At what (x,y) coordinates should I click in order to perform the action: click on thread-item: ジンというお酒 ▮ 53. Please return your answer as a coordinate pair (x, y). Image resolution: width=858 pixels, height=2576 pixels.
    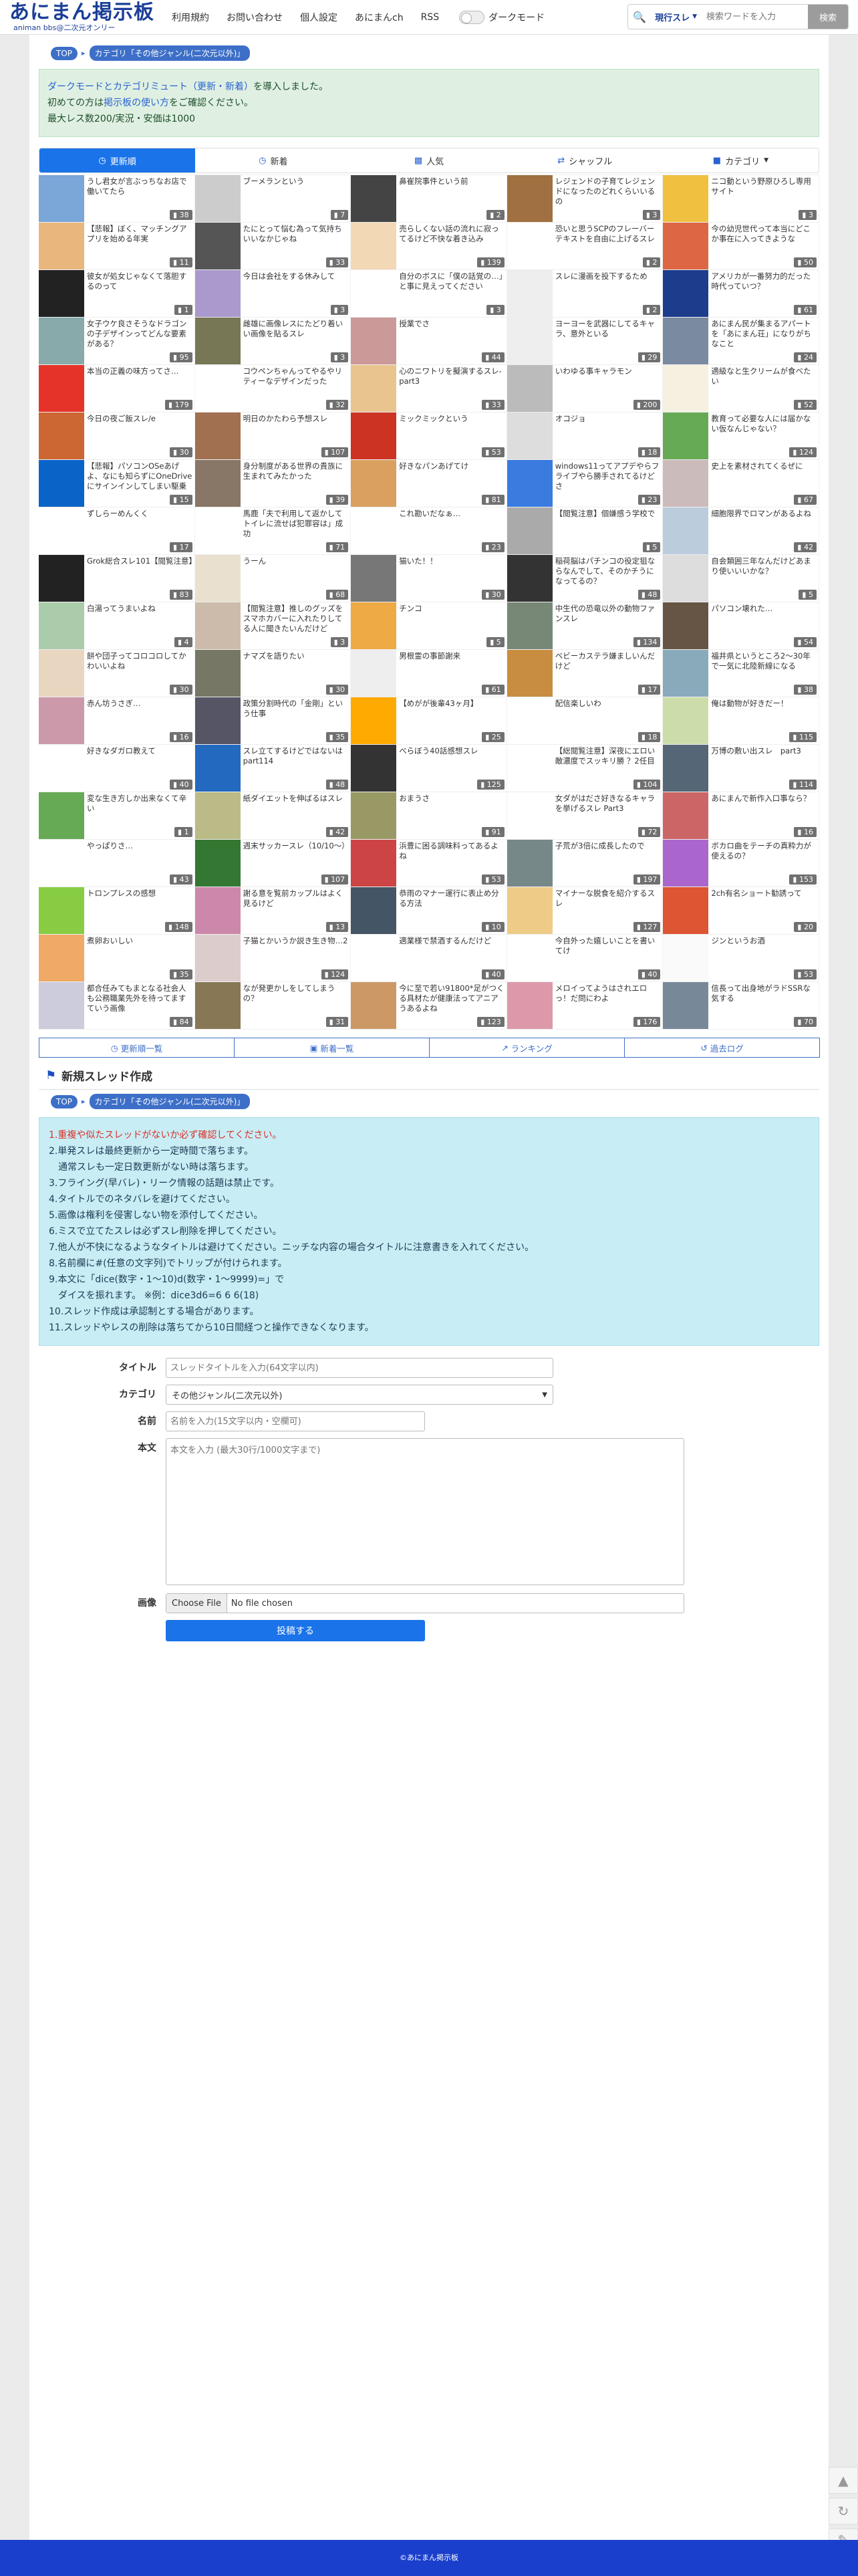
    Looking at the image, I should click on (741, 958).